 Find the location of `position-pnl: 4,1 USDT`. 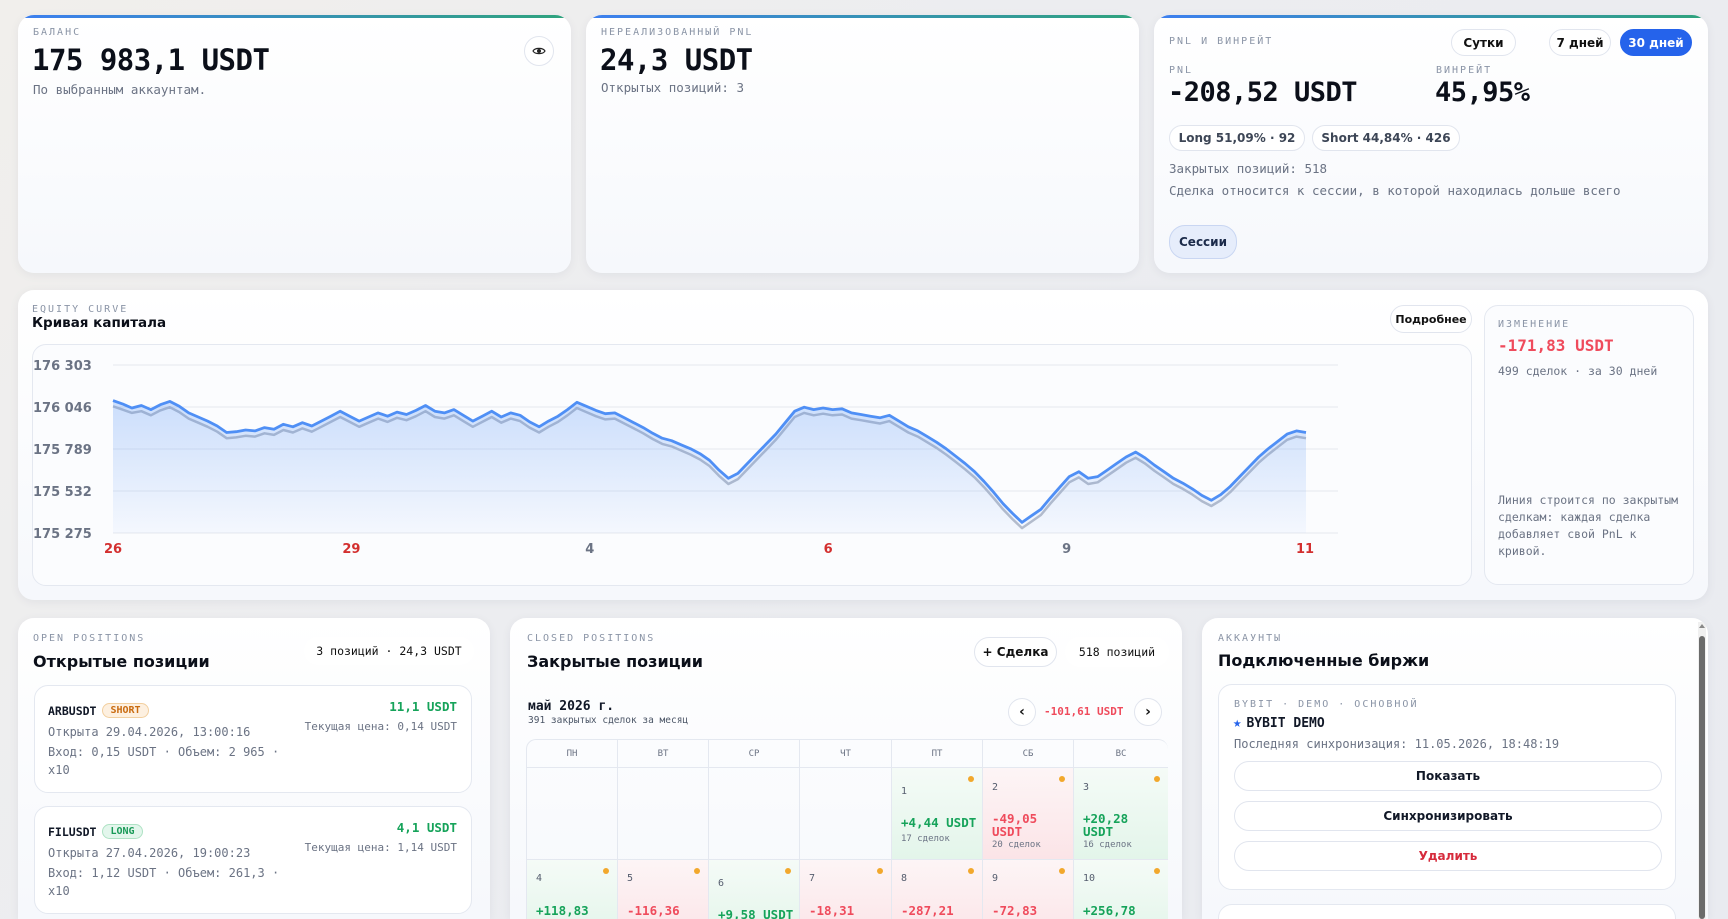

position-pnl: 4,1 USDT is located at coordinates (426, 827).